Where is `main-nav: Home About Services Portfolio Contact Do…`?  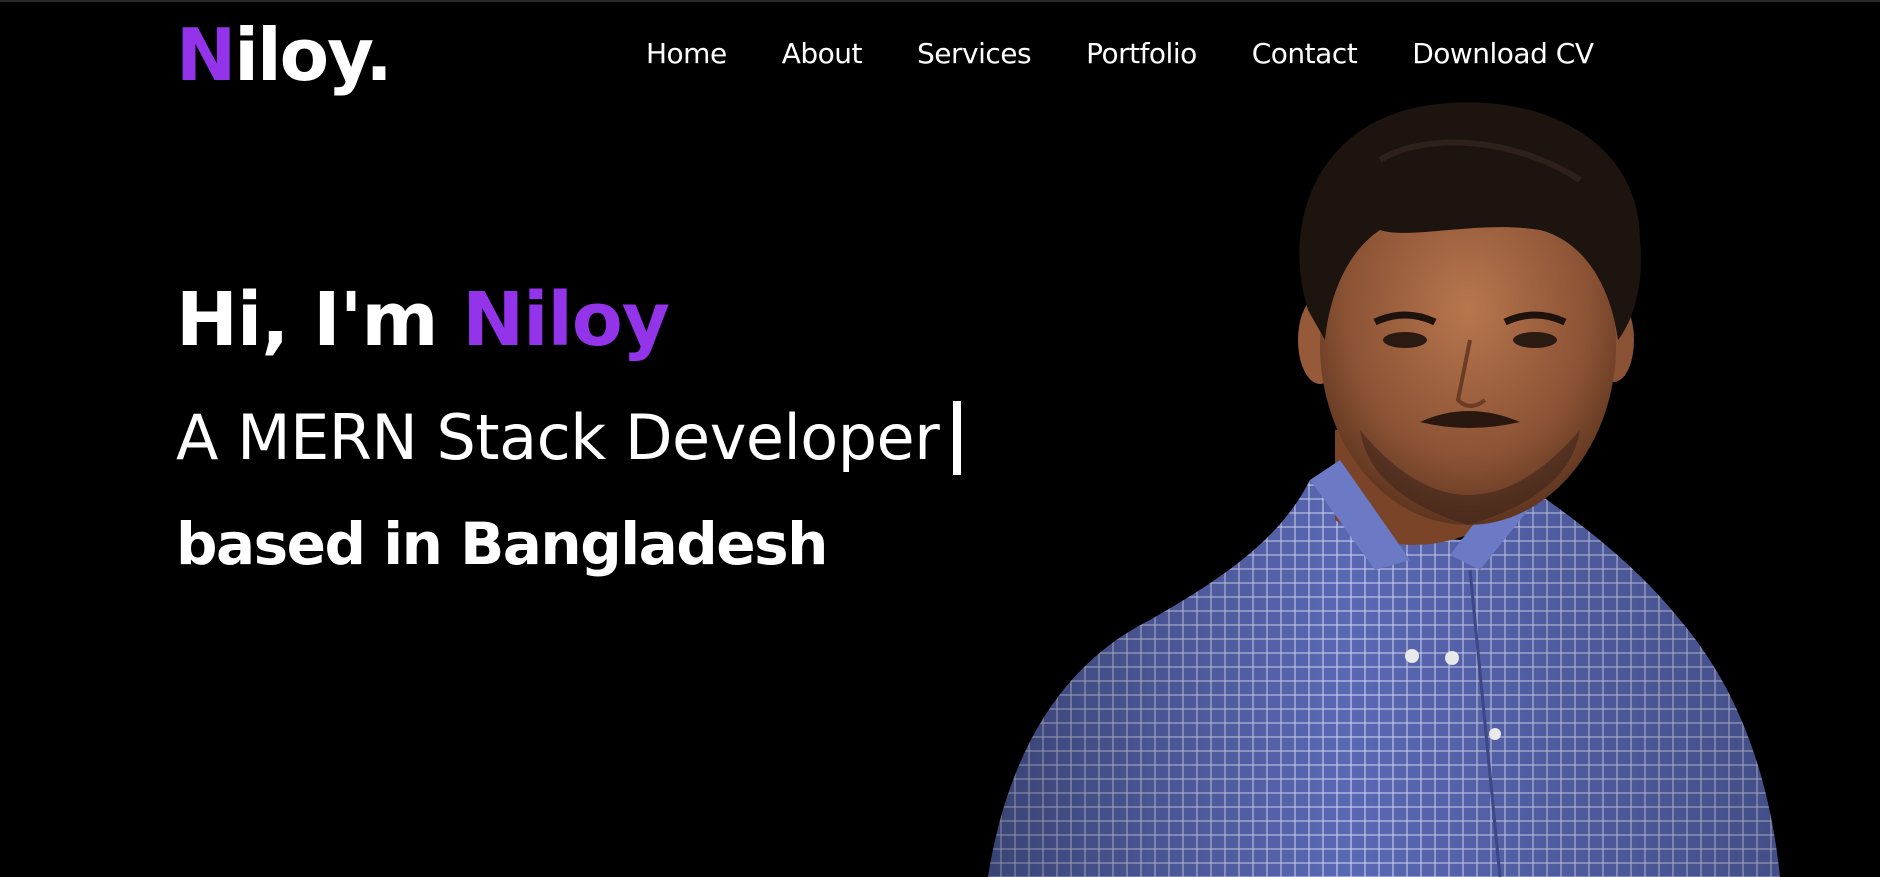 main-nav: Home About Services Portfolio Contact Do… is located at coordinates (1120, 54).